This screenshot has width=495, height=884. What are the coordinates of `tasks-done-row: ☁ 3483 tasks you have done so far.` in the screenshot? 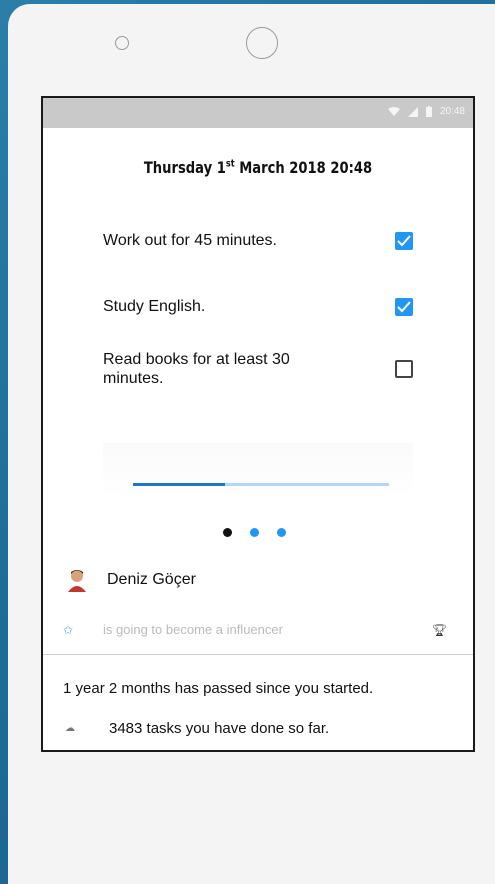 It's located at (197, 728).